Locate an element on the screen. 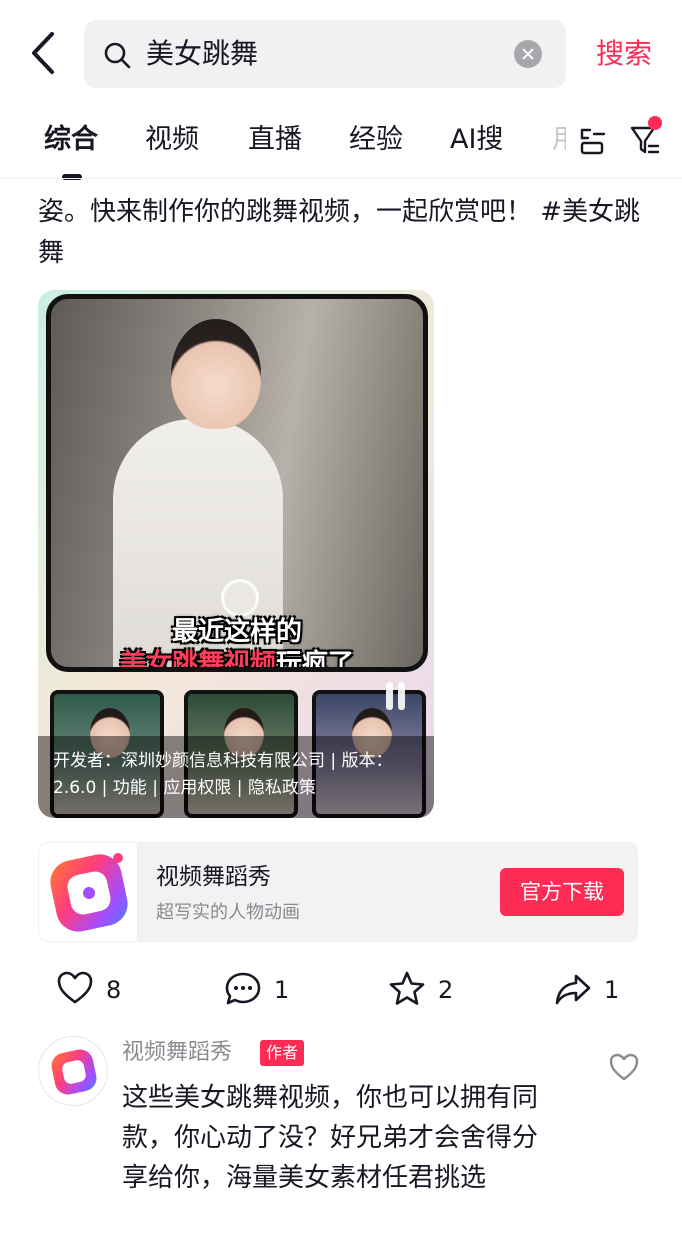 This screenshot has width=682, height=1233. app-logo-dot is located at coordinates (89, 893).